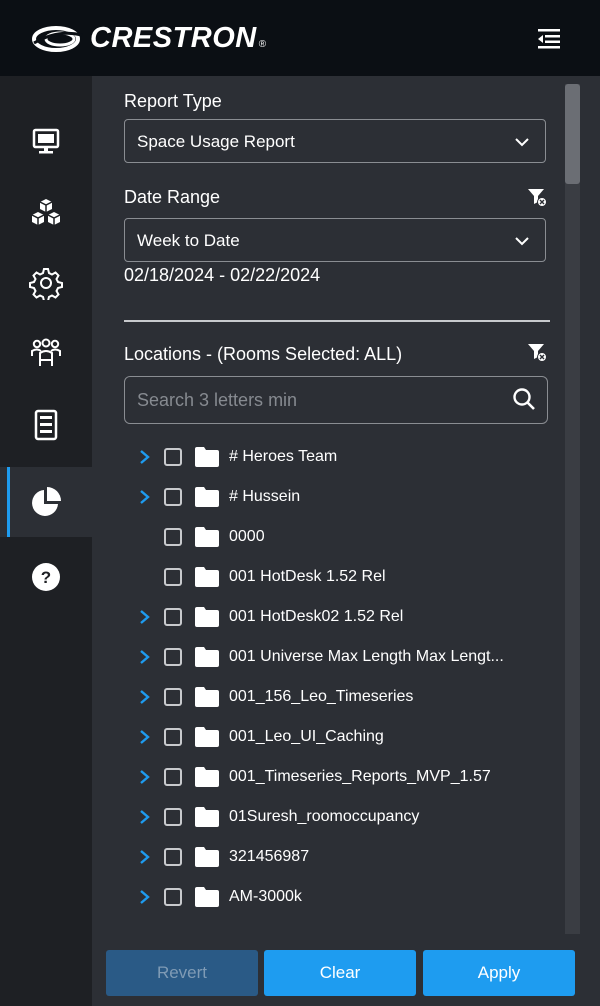 The image size is (600, 1006). I want to click on crestron-logo: CRESTRON ®, so click(148, 38).